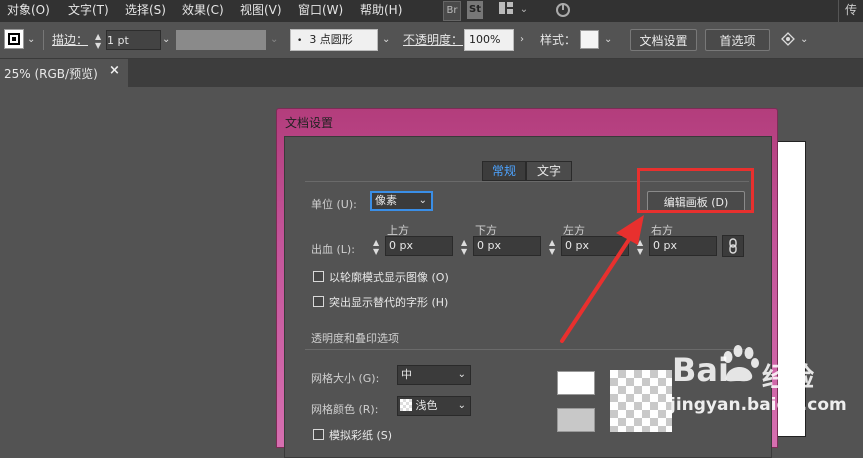 The height and width of the screenshot is (458, 863). What do you see at coordinates (576, 383) in the screenshot?
I see `grid-color-light-swatch` at bounding box center [576, 383].